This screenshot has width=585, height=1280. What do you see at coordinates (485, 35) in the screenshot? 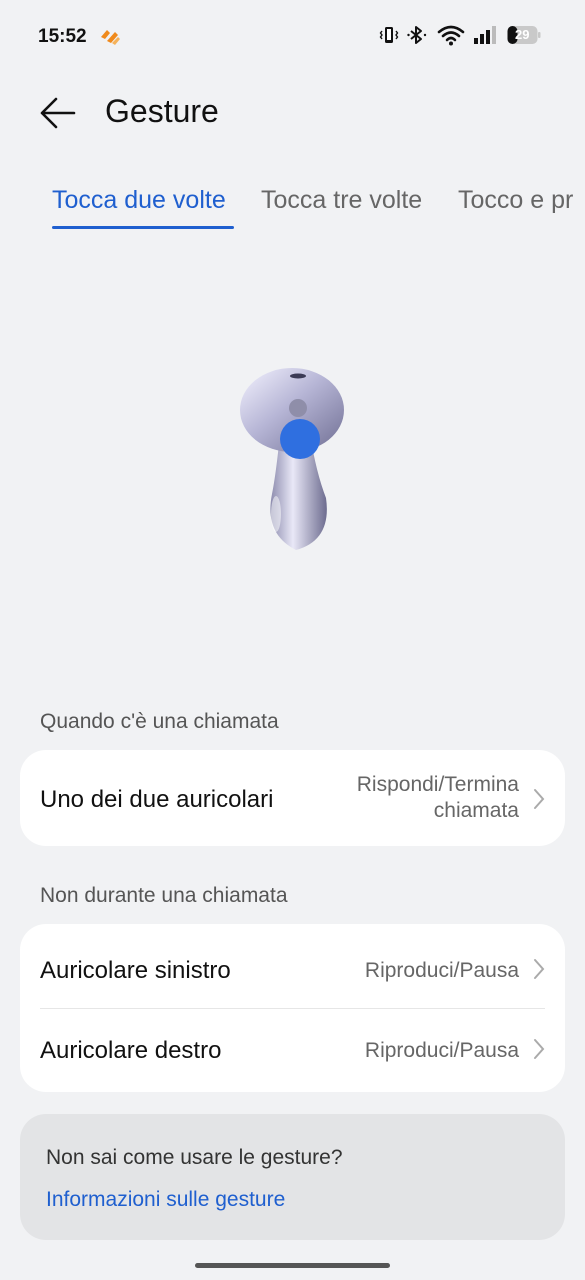
I see `signal-icon` at bounding box center [485, 35].